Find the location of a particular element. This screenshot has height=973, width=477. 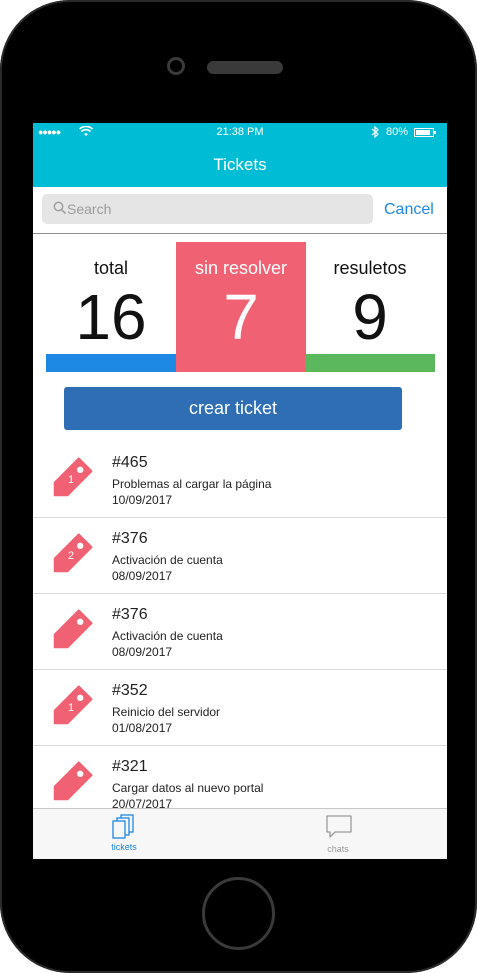

create-ticket-button: crear ticket is located at coordinates (233, 408).